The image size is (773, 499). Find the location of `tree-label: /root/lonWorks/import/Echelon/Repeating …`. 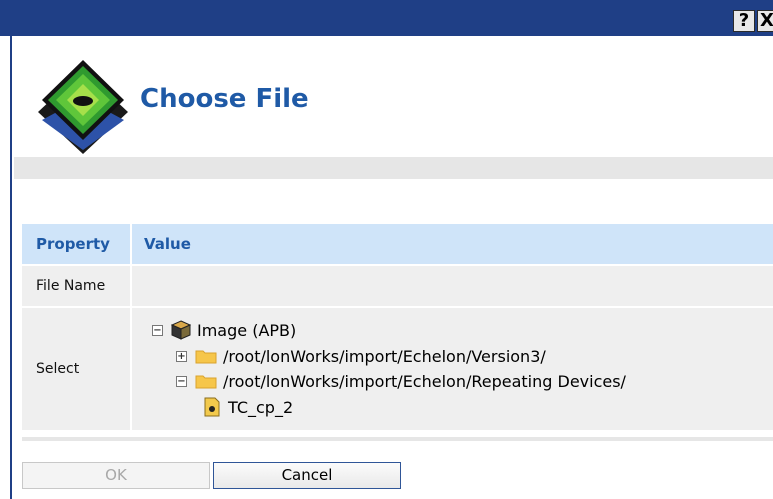

tree-label: /root/lonWorks/import/Echelon/Repeating … is located at coordinates (424, 381).